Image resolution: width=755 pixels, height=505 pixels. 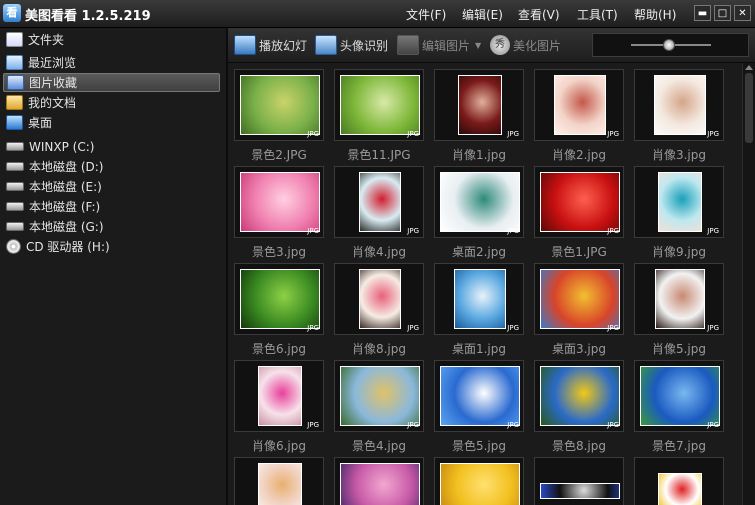 I want to click on face-recognition-button: 头像识别, so click(x=351, y=45).